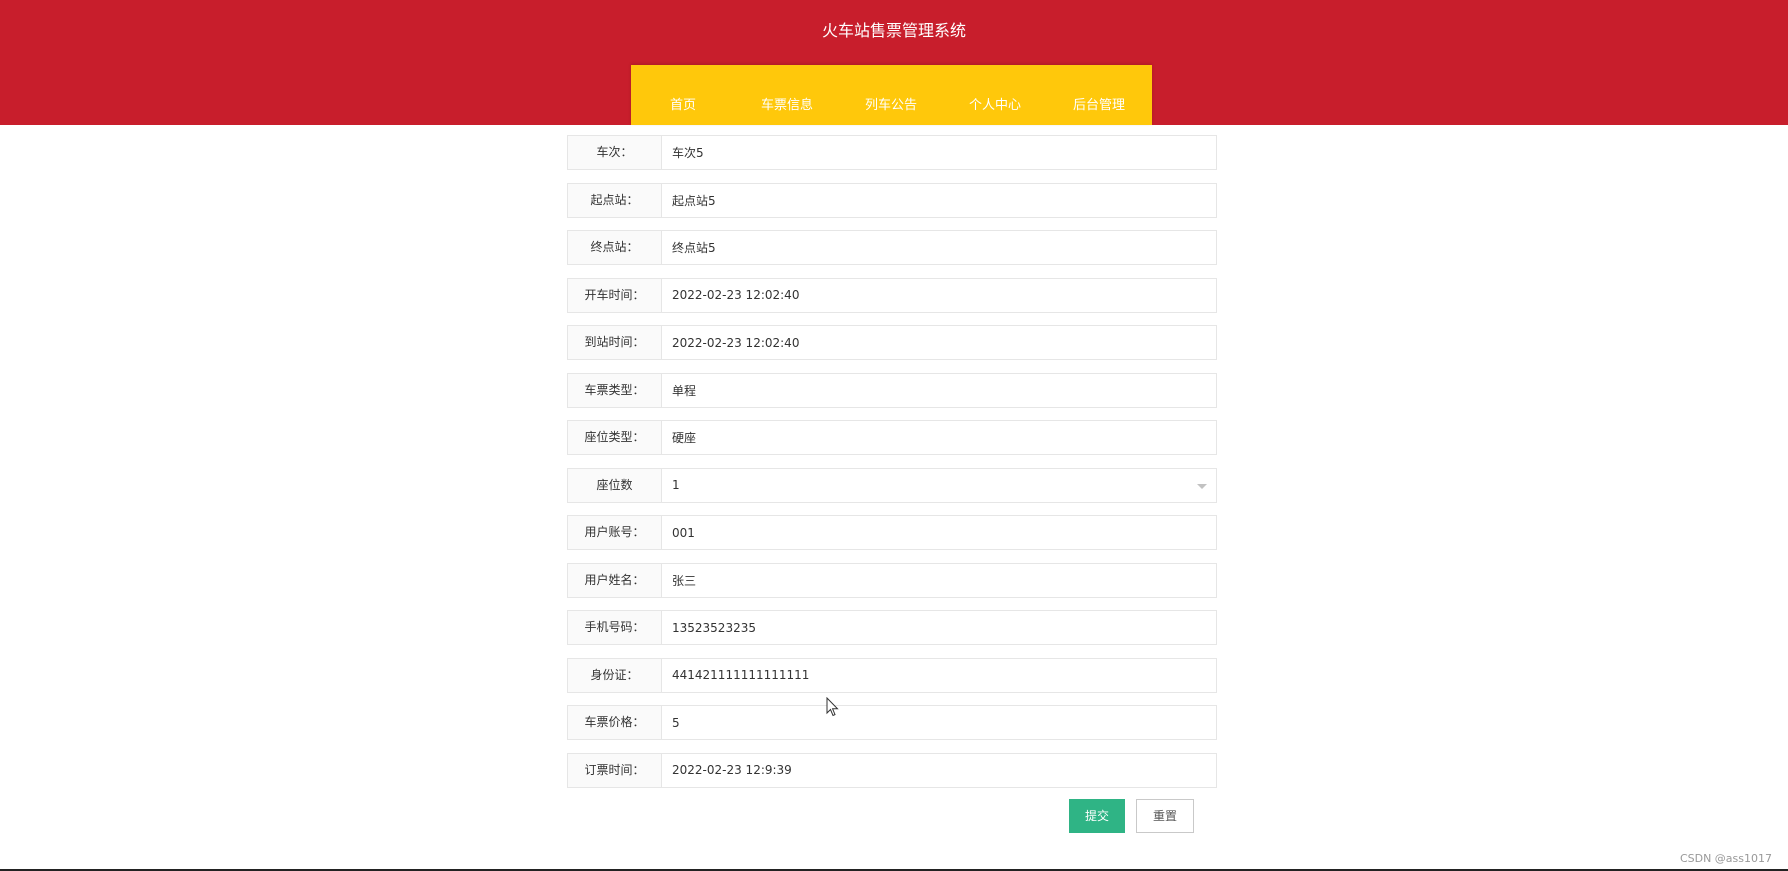  What do you see at coordinates (894, 62) in the screenshot?
I see `site-header: 火车站售票管理系统 首页 车票信息 列车公告 个人中心 后台管理` at bounding box center [894, 62].